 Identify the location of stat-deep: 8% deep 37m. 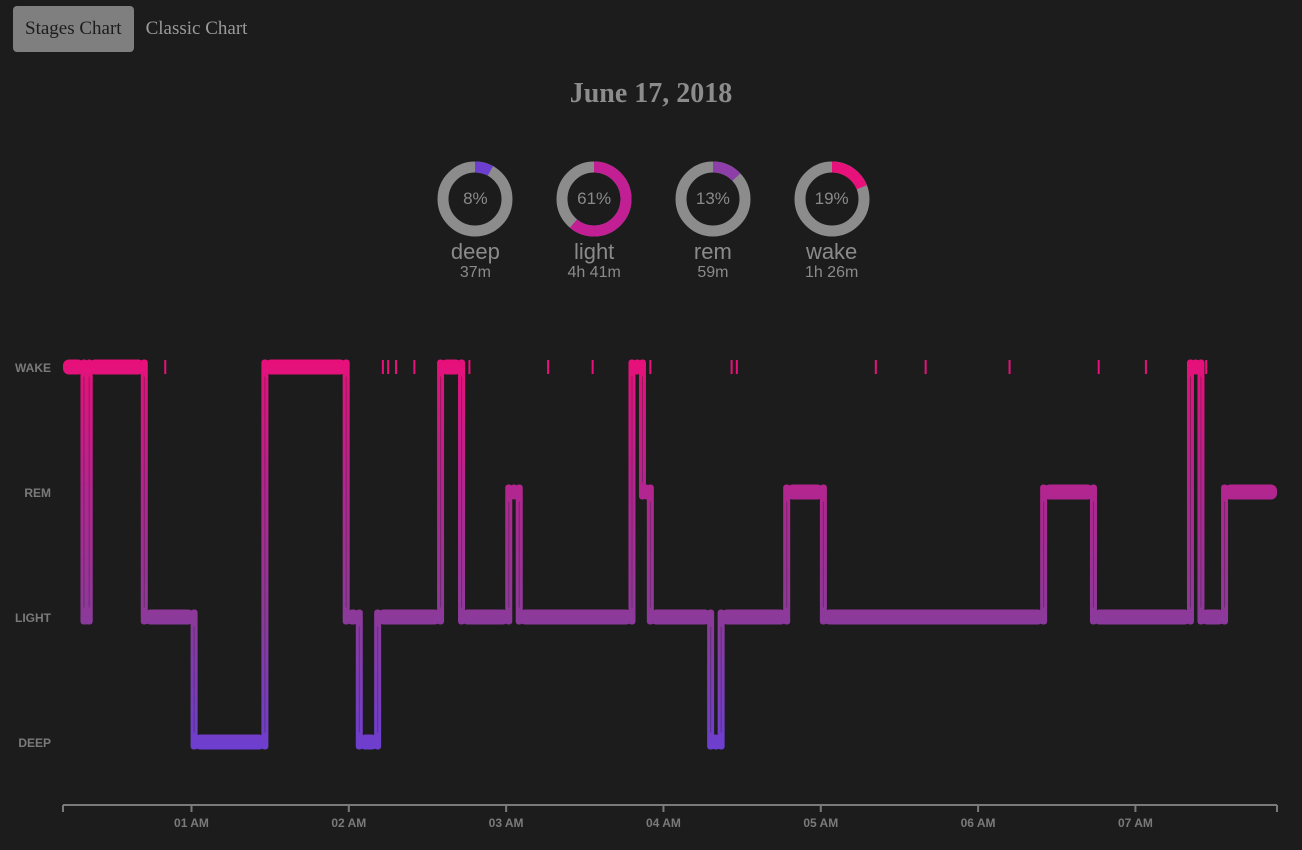
(475, 221).